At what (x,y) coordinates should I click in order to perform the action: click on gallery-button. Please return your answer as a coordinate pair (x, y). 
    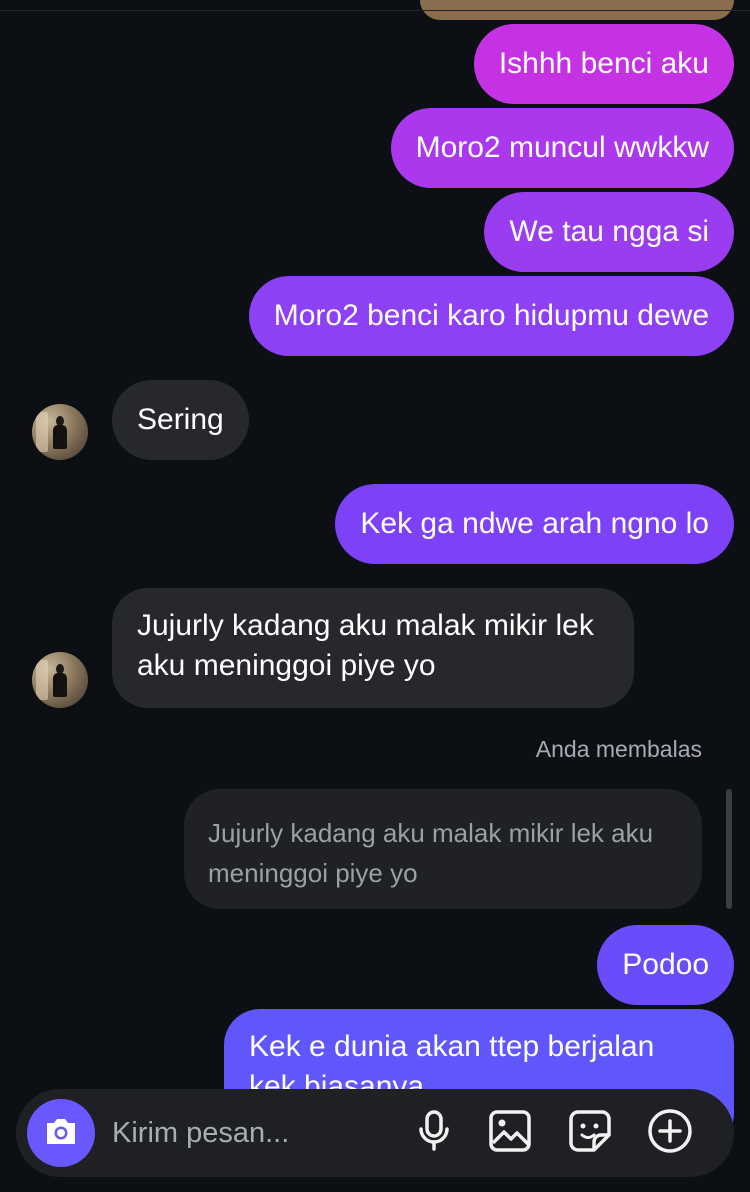
    Looking at the image, I should click on (510, 1133).